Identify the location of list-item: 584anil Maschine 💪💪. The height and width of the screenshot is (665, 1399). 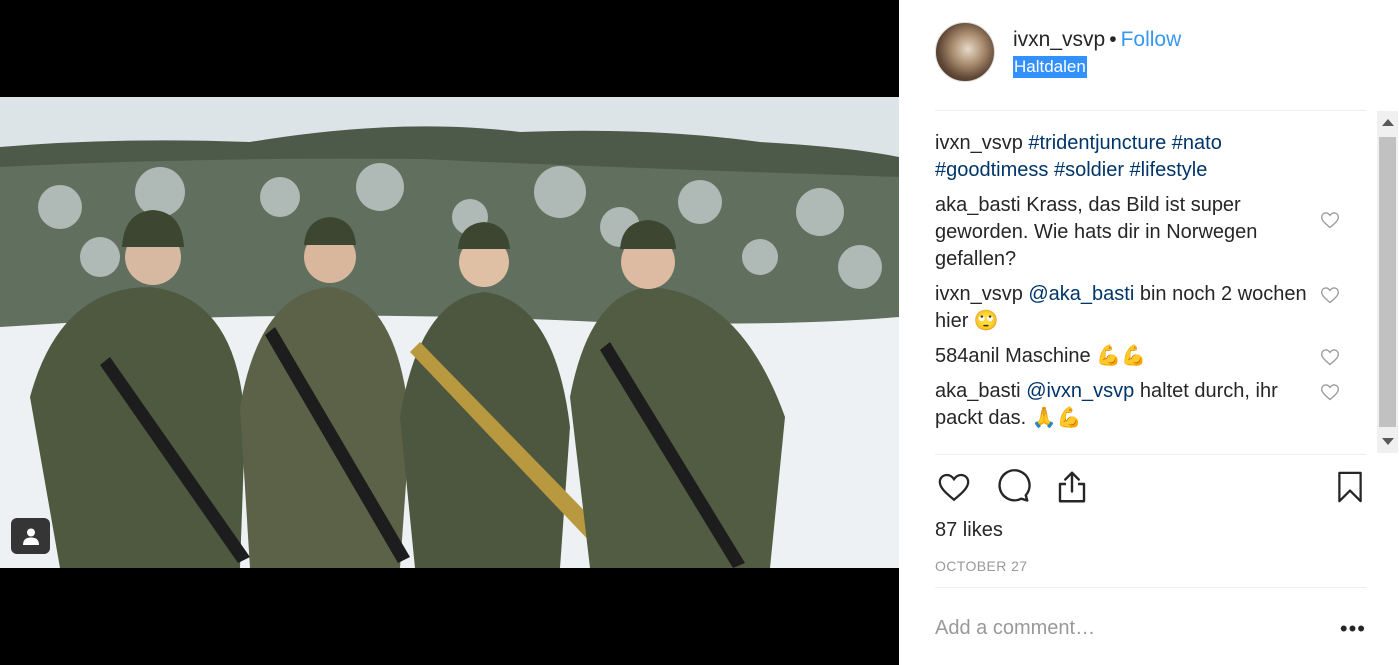
(1137, 356).